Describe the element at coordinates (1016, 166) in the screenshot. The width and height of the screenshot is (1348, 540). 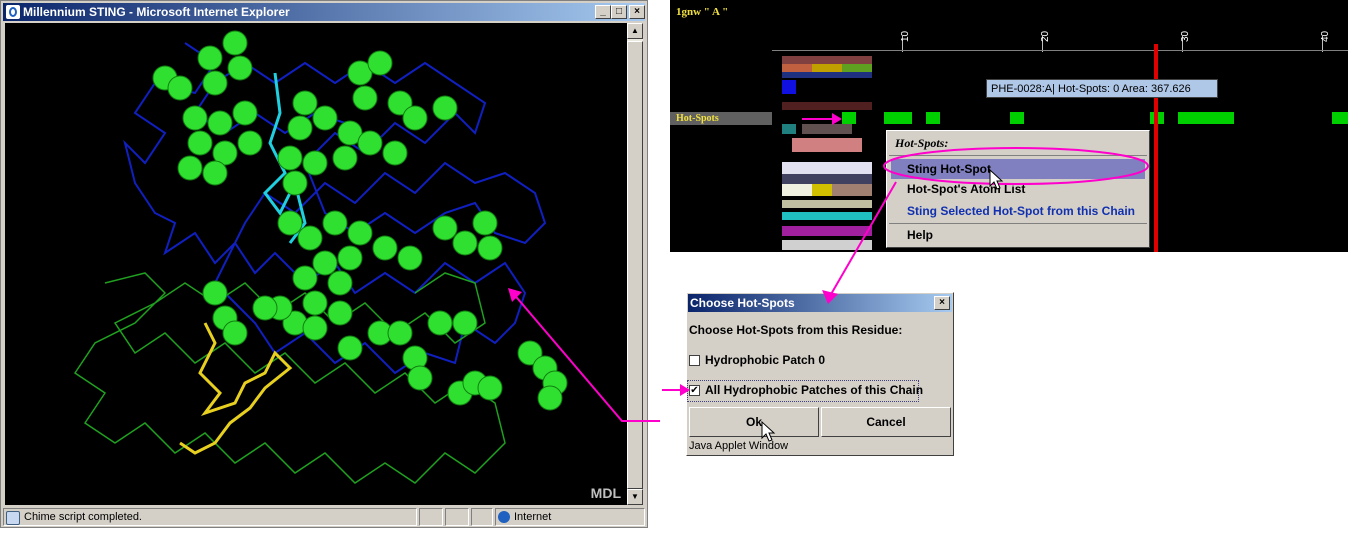
I see `highlight-ellipse` at that location.